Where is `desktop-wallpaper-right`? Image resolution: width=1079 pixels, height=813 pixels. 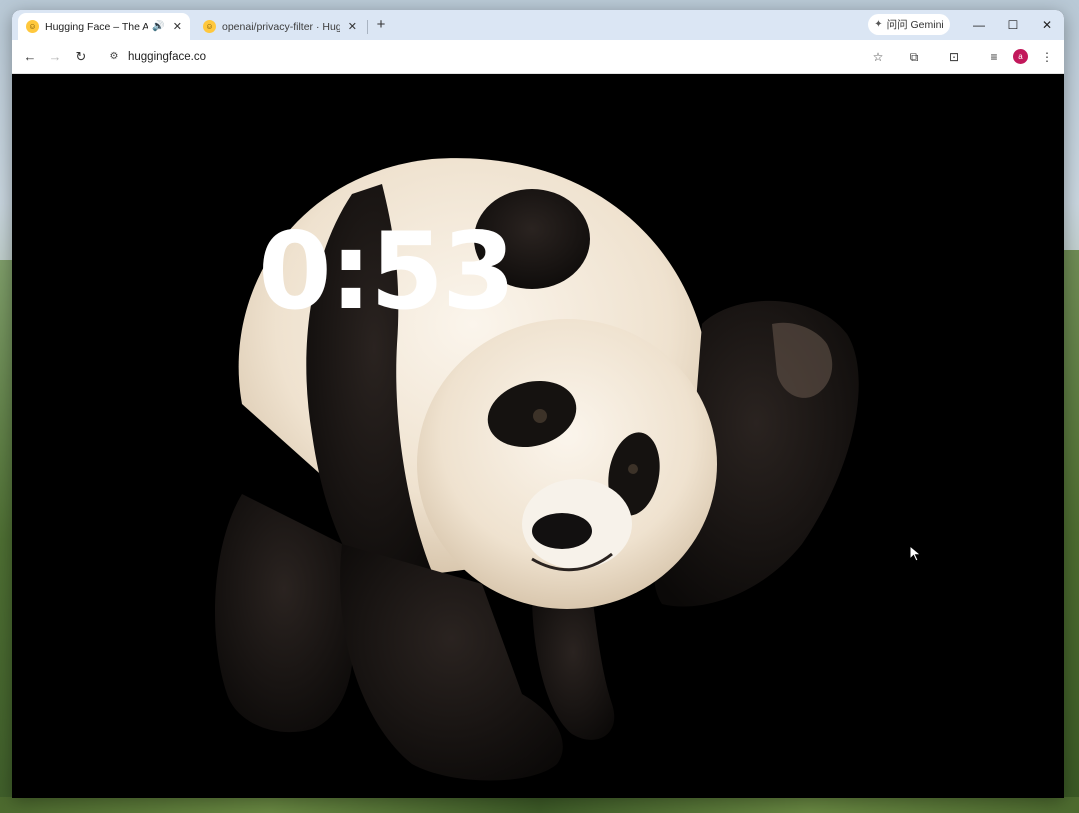 desktop-wallpaper-right is located at coordinates (1071, 531).